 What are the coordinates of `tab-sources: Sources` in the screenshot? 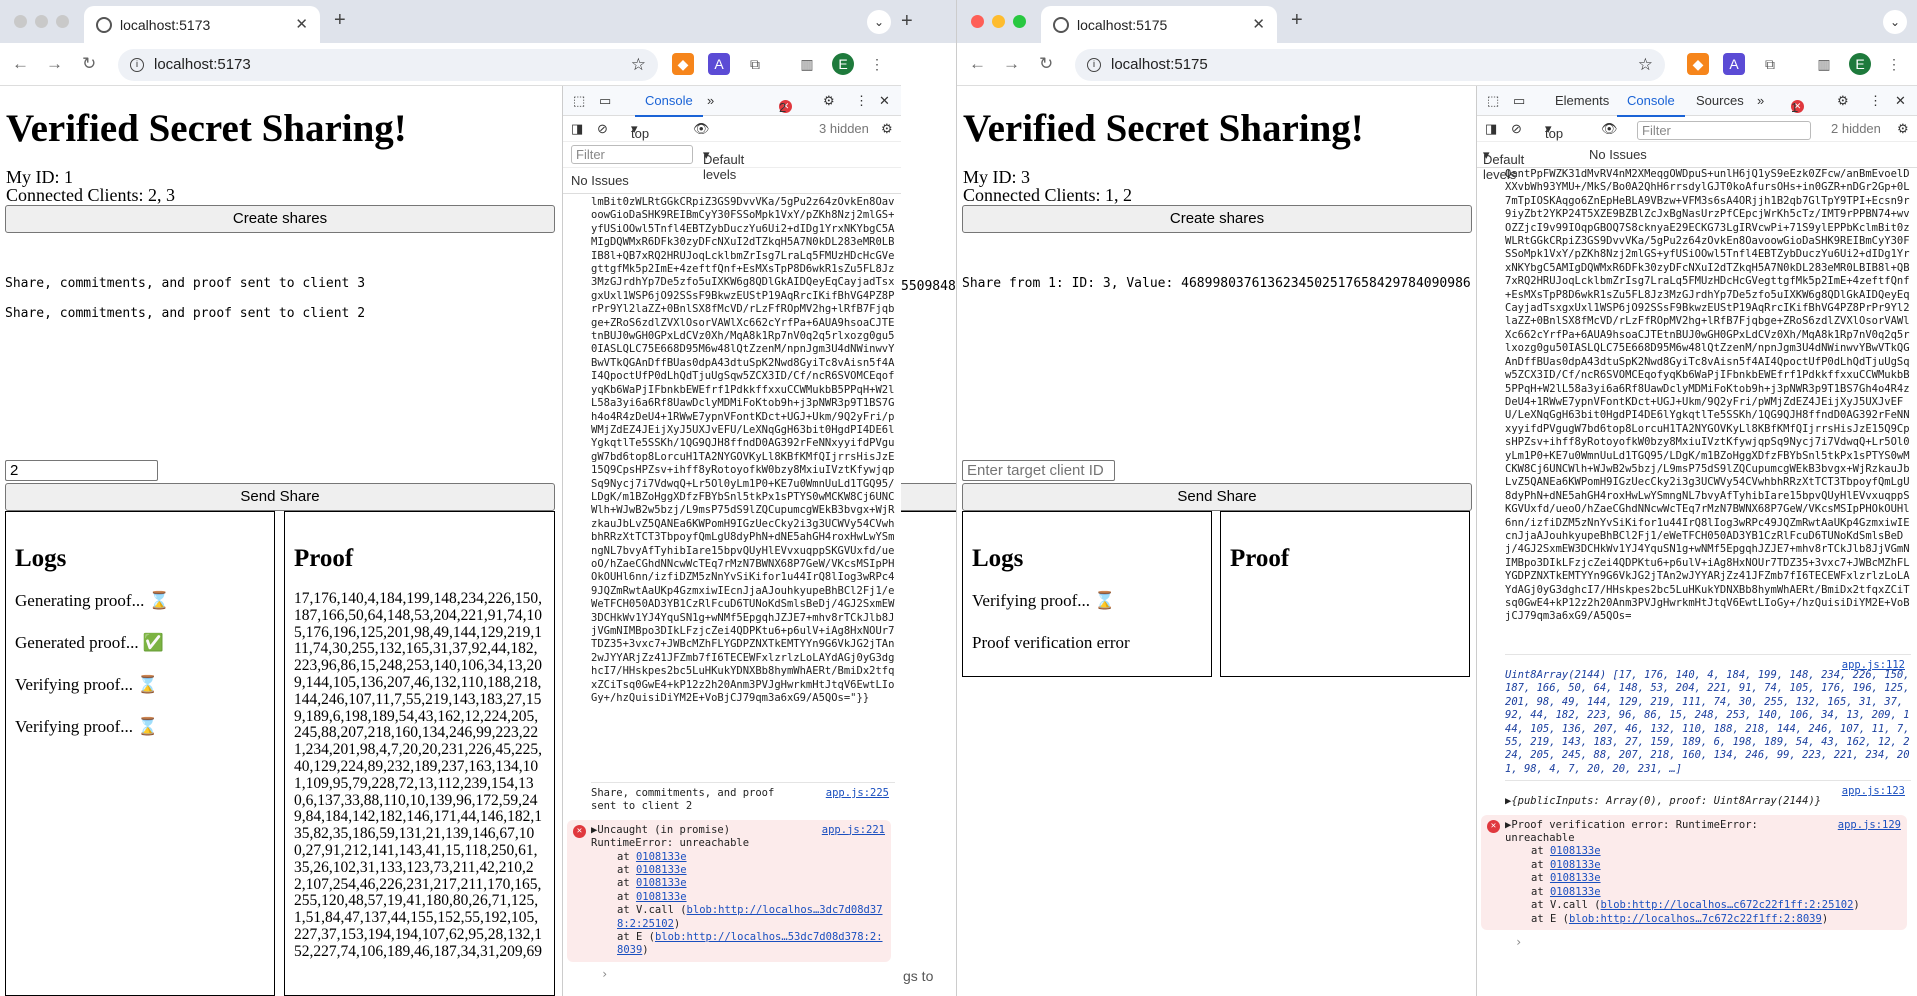 It's located at (1720, 100).